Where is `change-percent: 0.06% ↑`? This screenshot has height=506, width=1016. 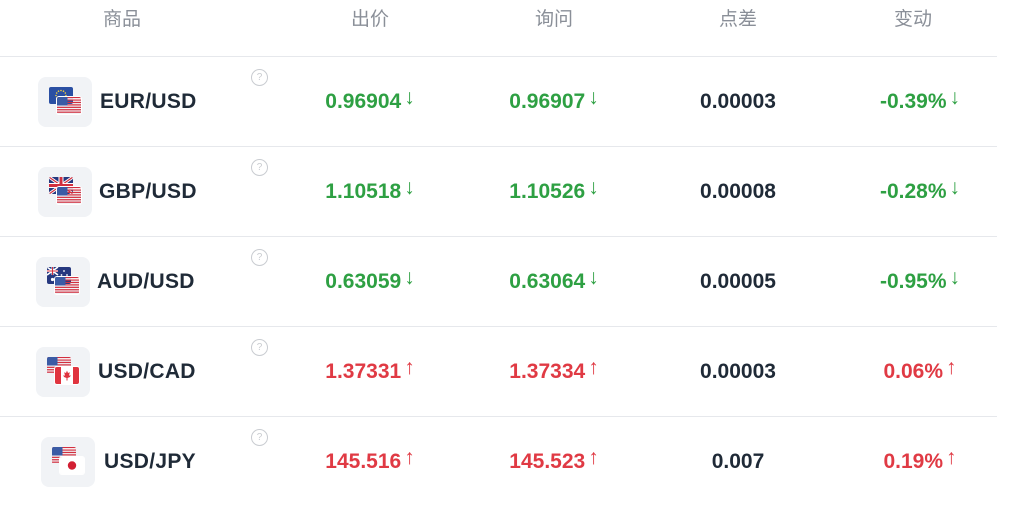 change-percent: 0.06% ↑ is located at coordinates (920, 371).